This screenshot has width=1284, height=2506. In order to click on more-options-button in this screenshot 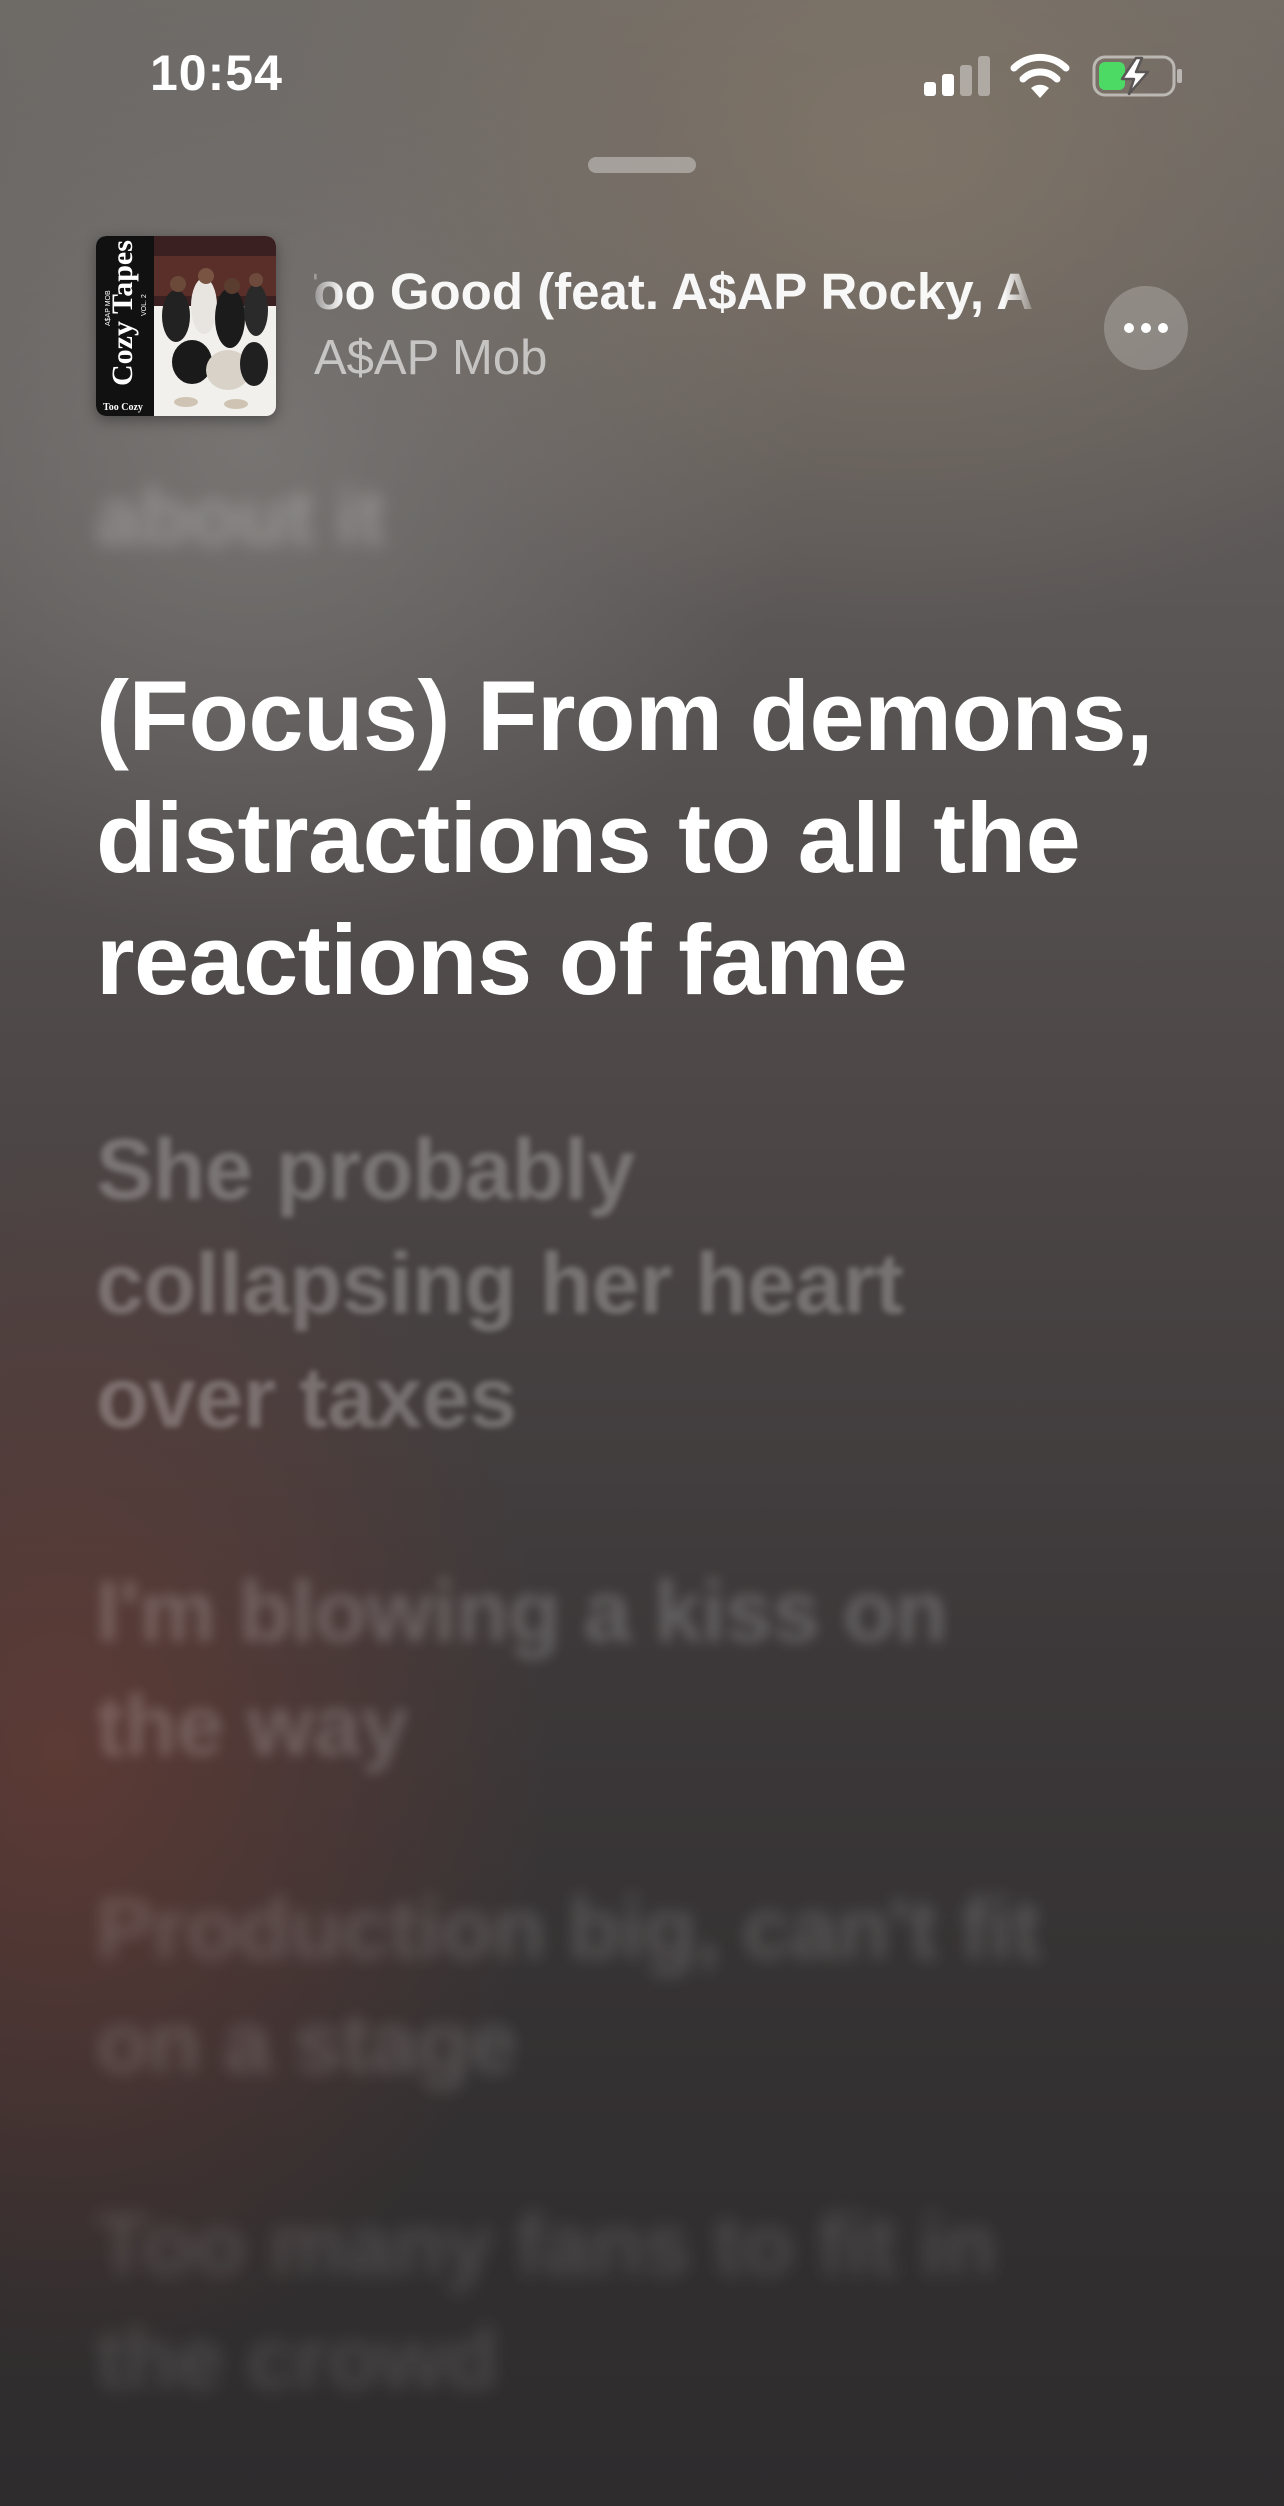, I will do `click(1146, 328)`.